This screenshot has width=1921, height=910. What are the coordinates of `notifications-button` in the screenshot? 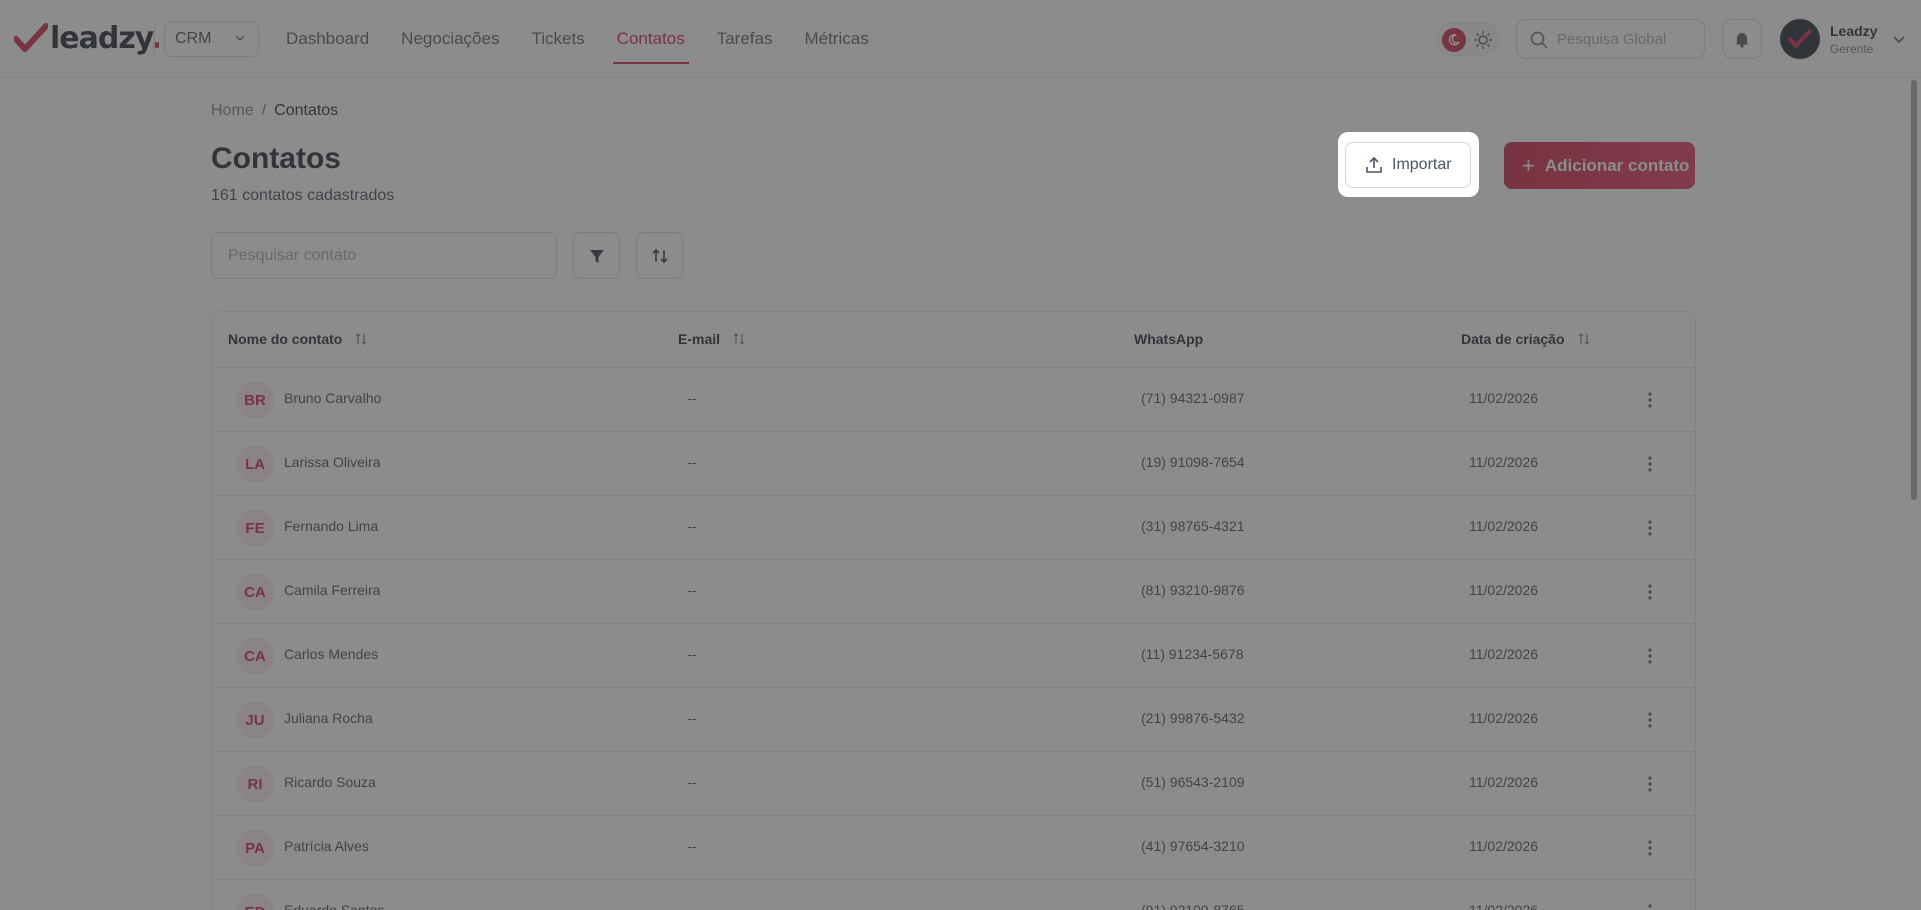 It's located at (1742, 39).